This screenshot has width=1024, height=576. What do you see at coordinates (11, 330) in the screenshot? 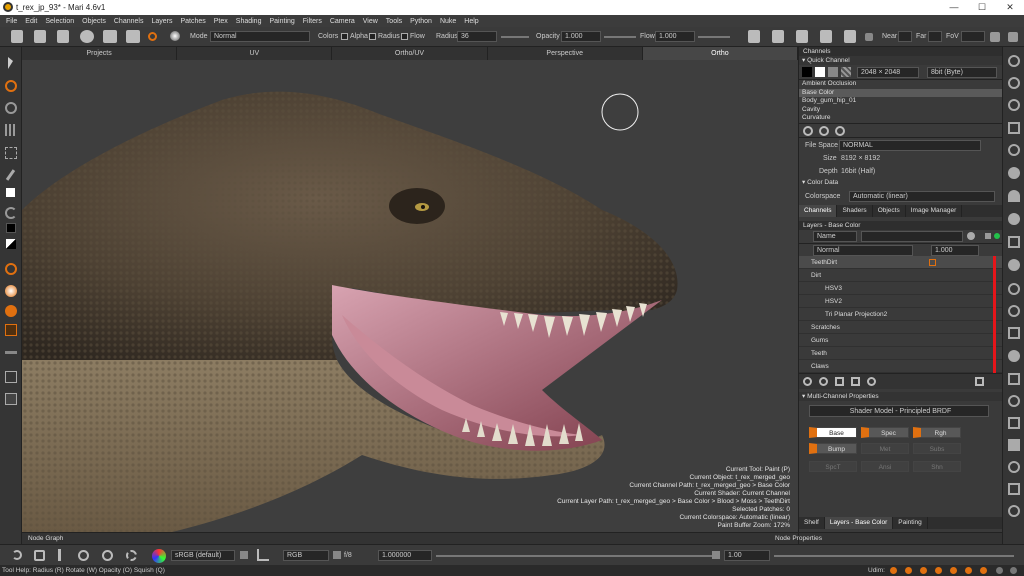
I see `transform-tool-icon` at bounding box center [11, 330].